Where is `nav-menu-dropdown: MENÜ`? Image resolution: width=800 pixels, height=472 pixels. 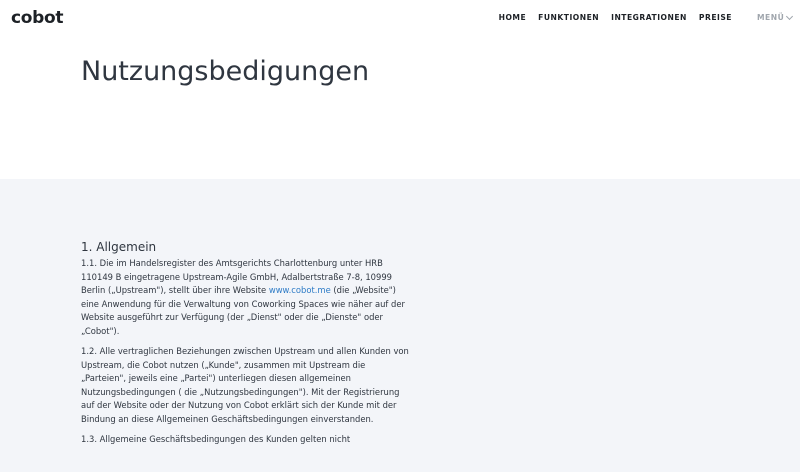
nav-menu-dropdown: MENÜ is located at coordinates (775, 17).